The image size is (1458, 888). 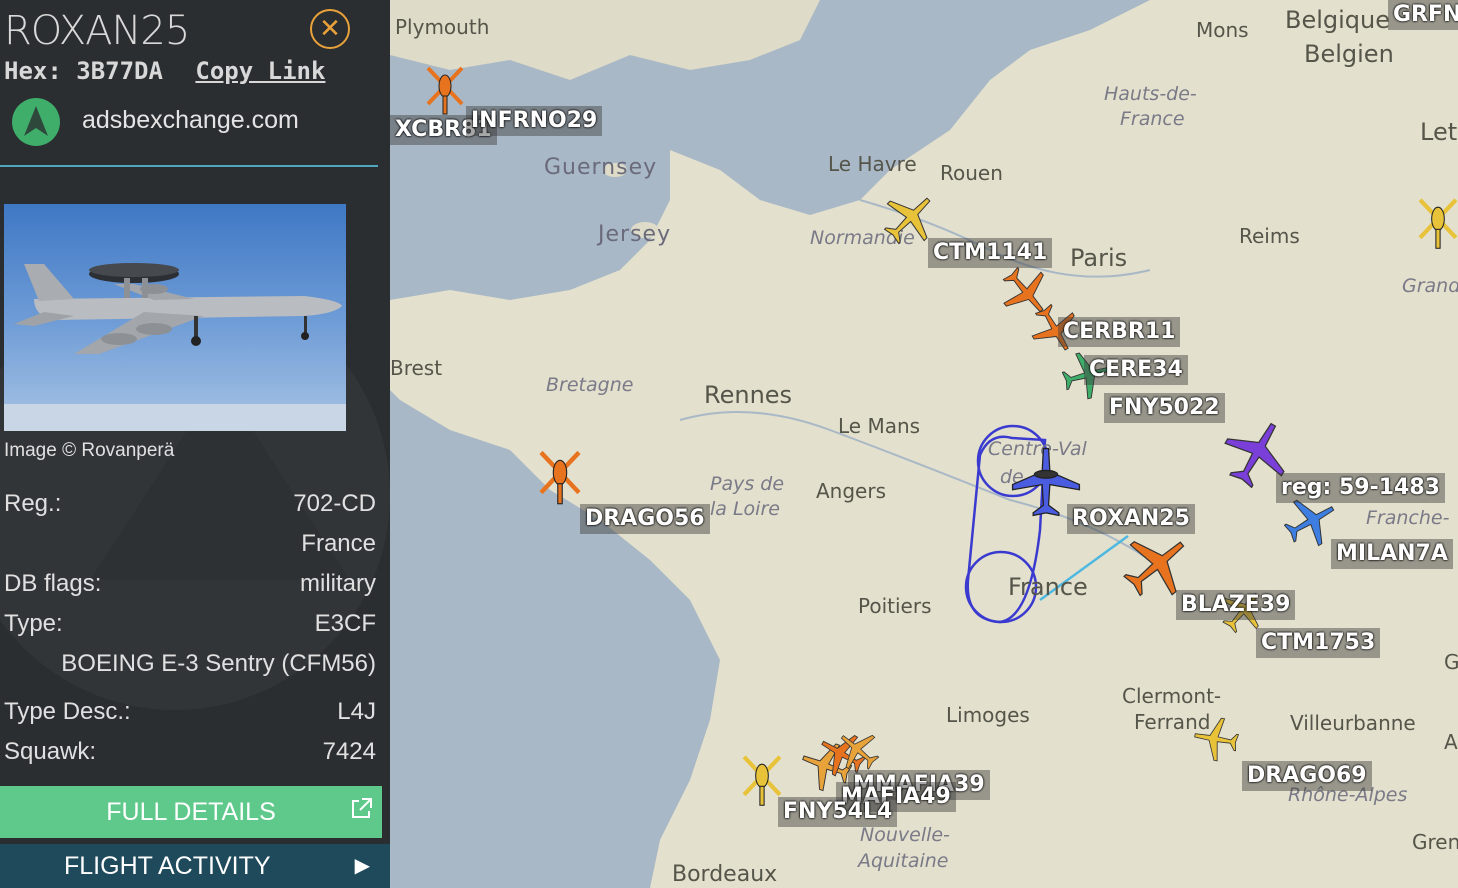 I want to click on db-flags-label: DB flags:, so click(x=53, y=583).